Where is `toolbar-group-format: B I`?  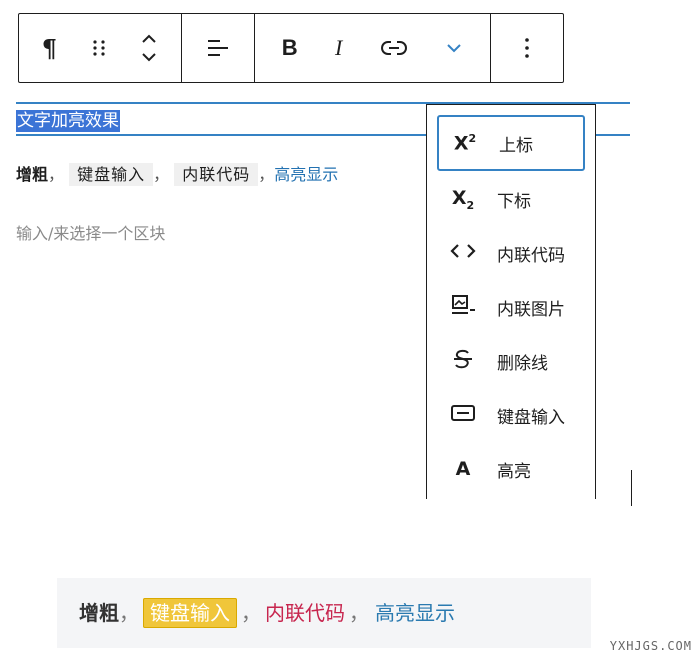
toolbar-group-format: B I is located at coordinates (373, 48).